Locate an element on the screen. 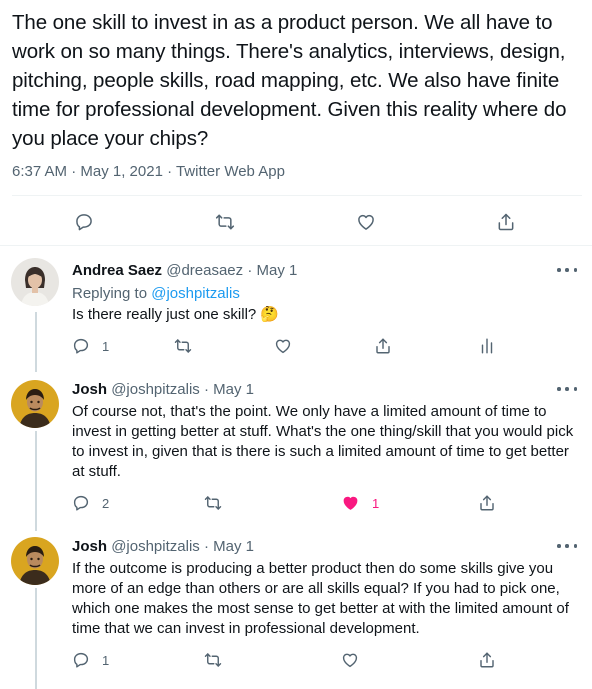  analytics-button is located at coordinates (487, 346).